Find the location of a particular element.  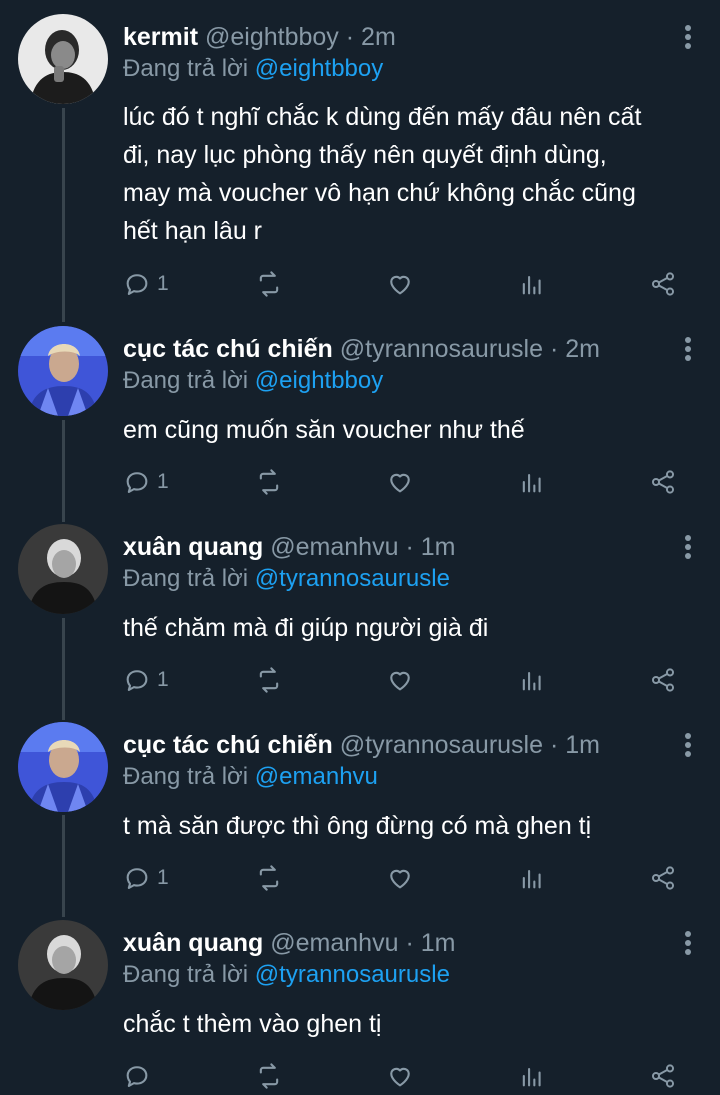

person-portrait-gray-icon is located at coordinates (63, 569).